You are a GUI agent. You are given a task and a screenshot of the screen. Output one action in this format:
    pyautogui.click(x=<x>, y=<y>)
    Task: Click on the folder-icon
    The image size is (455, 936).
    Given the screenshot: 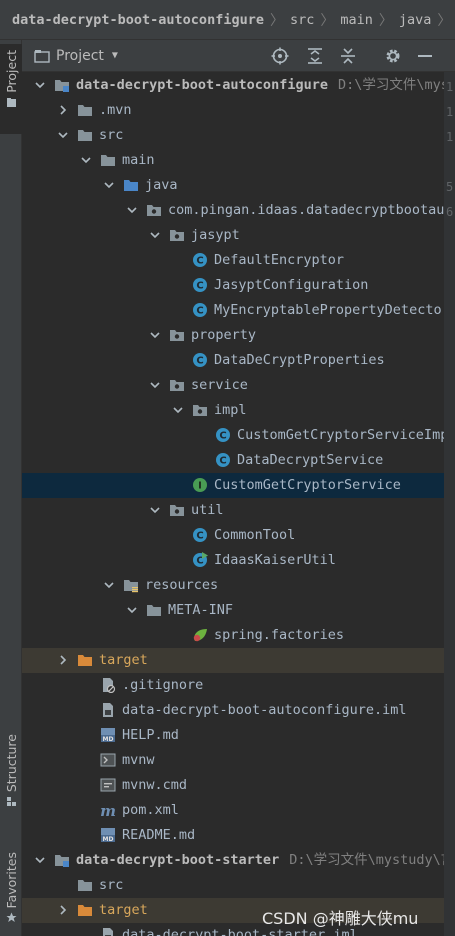 What is the action you would take?
    pyautogui.click(x=108, y=160)
    